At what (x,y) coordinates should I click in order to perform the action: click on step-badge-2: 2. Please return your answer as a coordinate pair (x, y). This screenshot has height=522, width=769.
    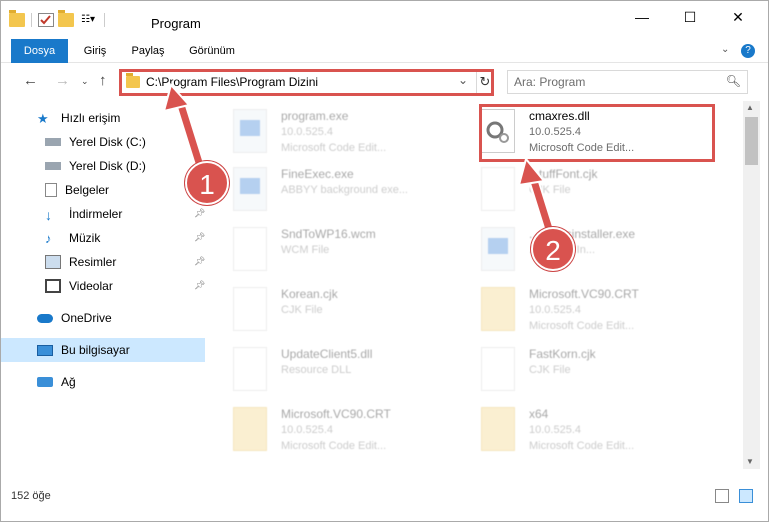
    Looking at the image, I should click on (553, 249).